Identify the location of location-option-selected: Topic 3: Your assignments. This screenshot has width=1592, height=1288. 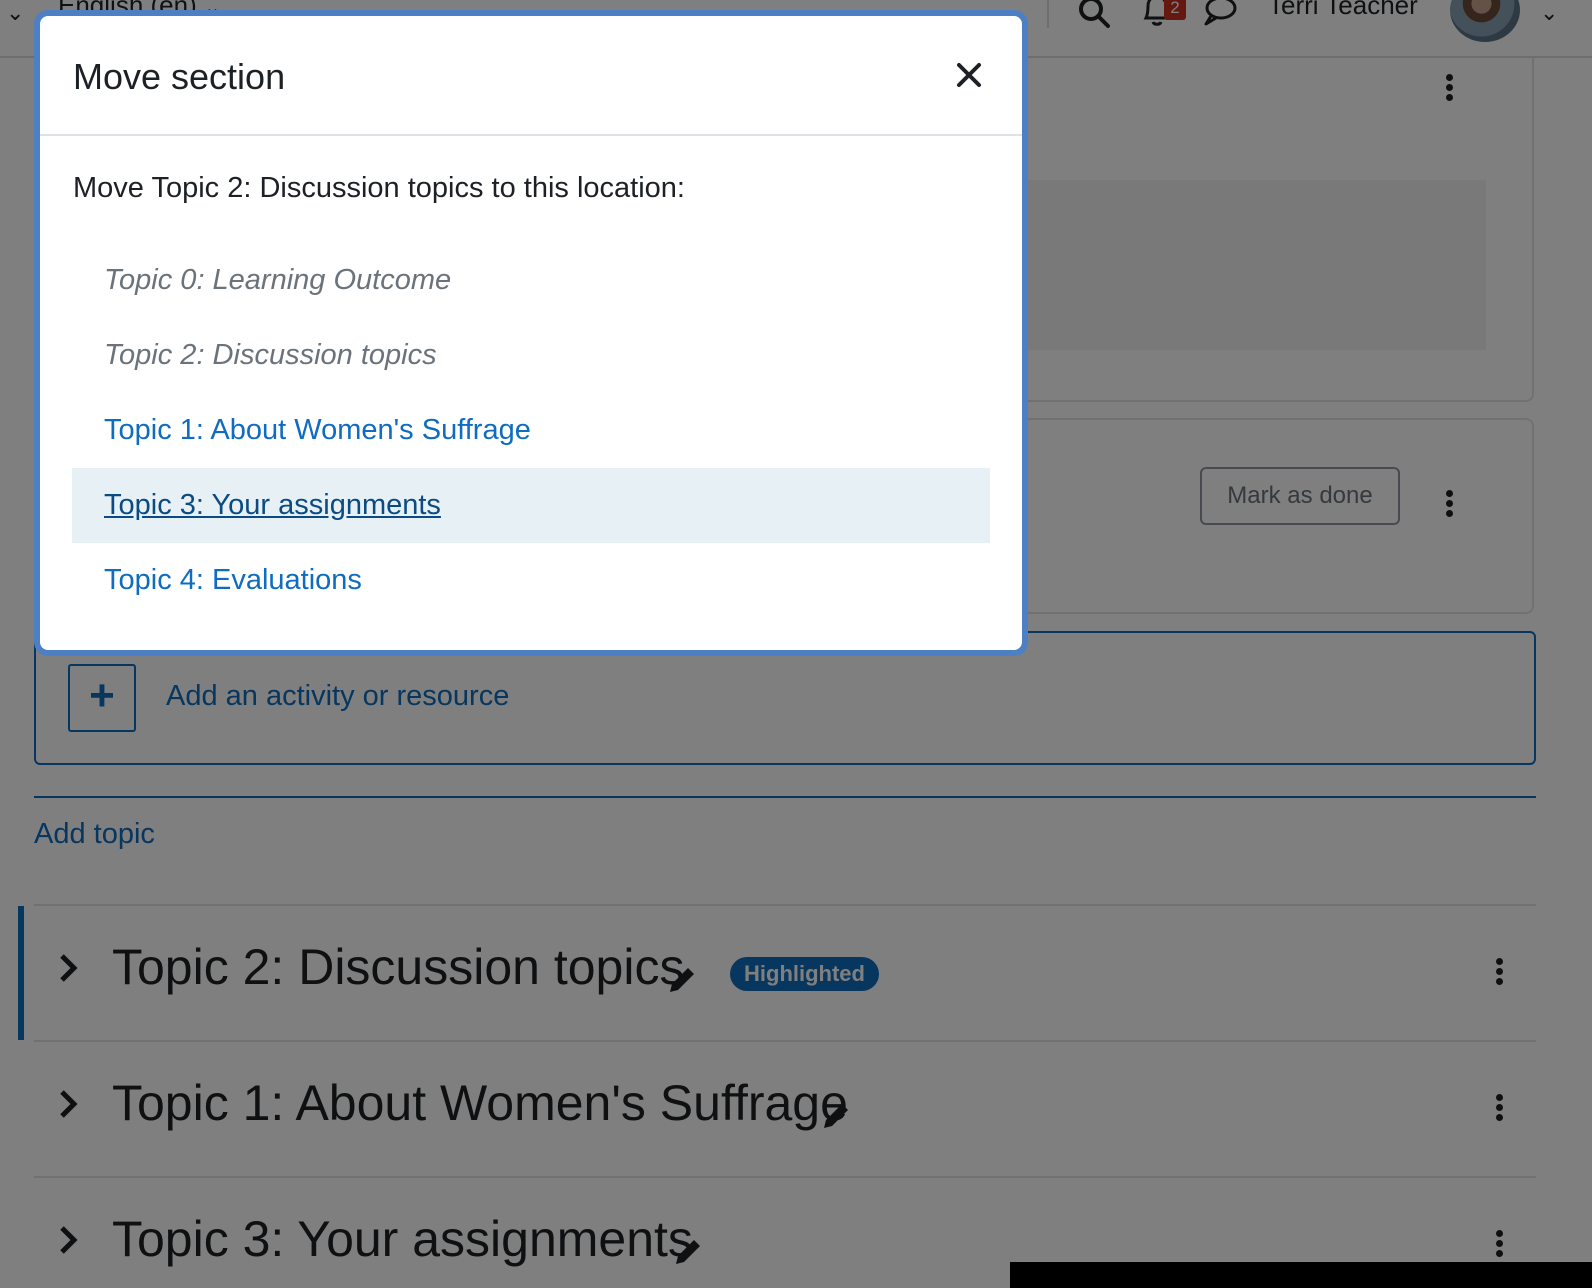
(531, 505).